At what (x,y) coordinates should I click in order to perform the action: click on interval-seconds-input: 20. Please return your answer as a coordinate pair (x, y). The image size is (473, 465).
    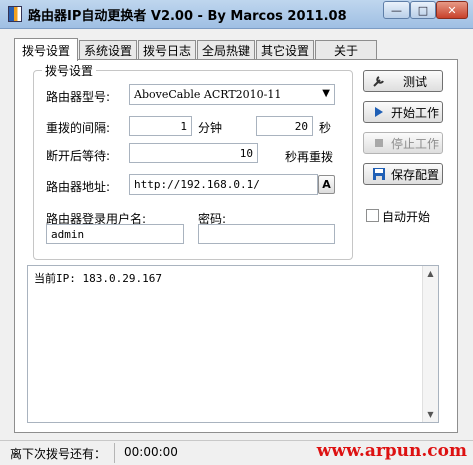
    Looking at the image, I should click on (284, 126).